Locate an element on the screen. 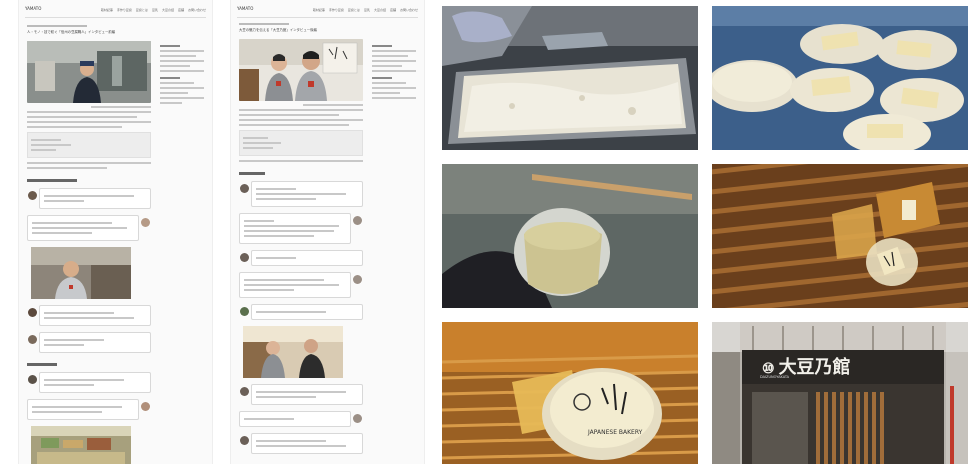 The image size is (974, 464). article-body: 大豆の魅力を伝える「大豆乃館」インタビュー後編 is located at coordinates (301, 240).